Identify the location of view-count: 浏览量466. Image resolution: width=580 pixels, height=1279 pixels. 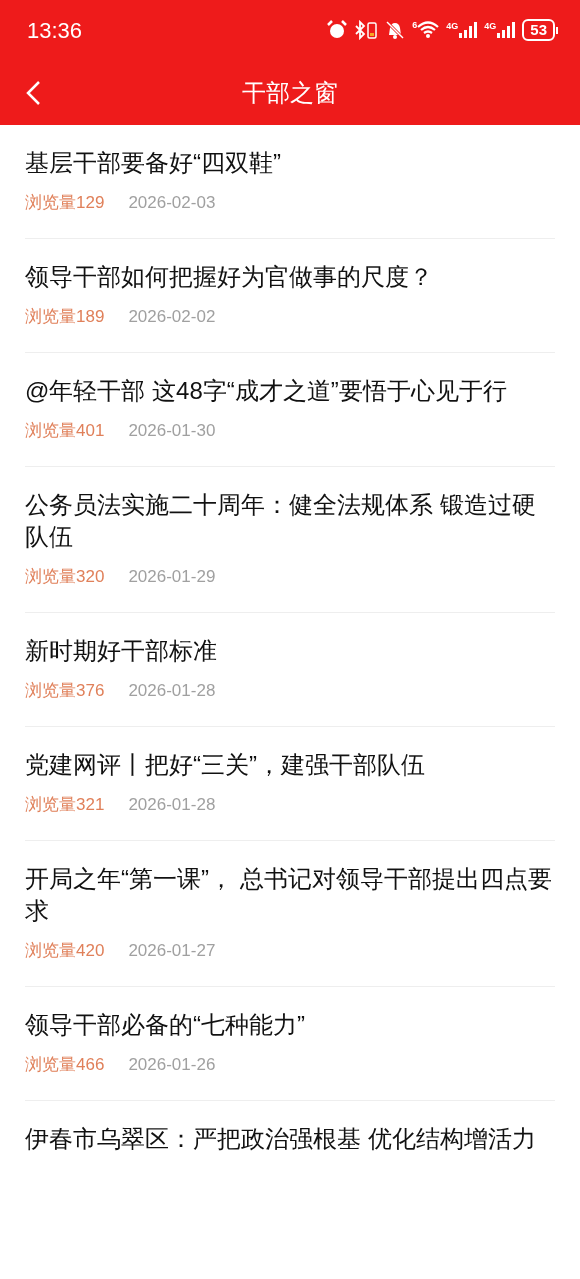
(65, 1065).